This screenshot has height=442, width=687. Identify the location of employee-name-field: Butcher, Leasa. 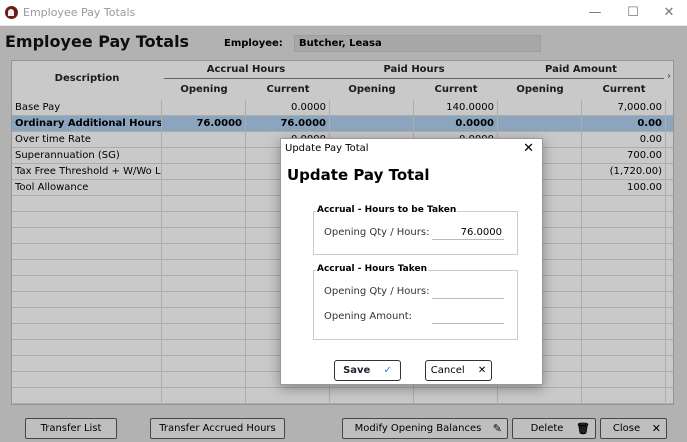
(417, 43).